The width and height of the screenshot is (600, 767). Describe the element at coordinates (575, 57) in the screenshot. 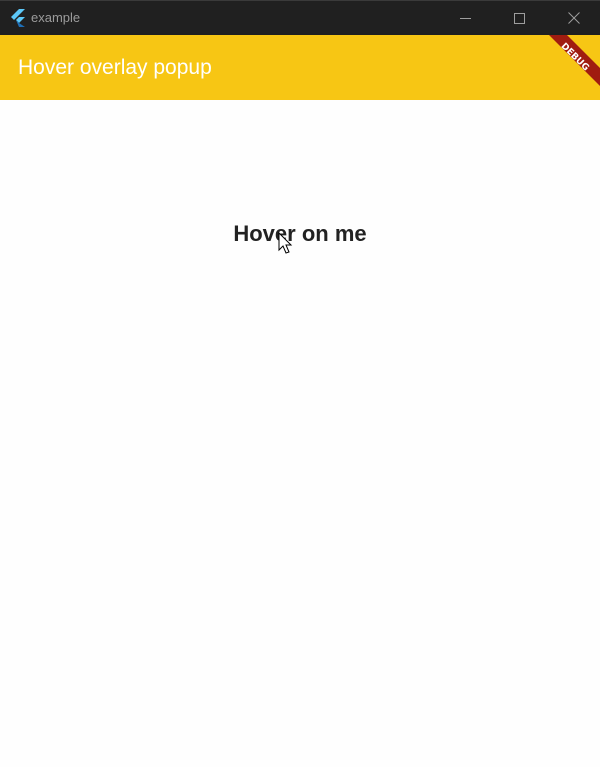

I see `debug-banner-label: DEBUG` at that location.